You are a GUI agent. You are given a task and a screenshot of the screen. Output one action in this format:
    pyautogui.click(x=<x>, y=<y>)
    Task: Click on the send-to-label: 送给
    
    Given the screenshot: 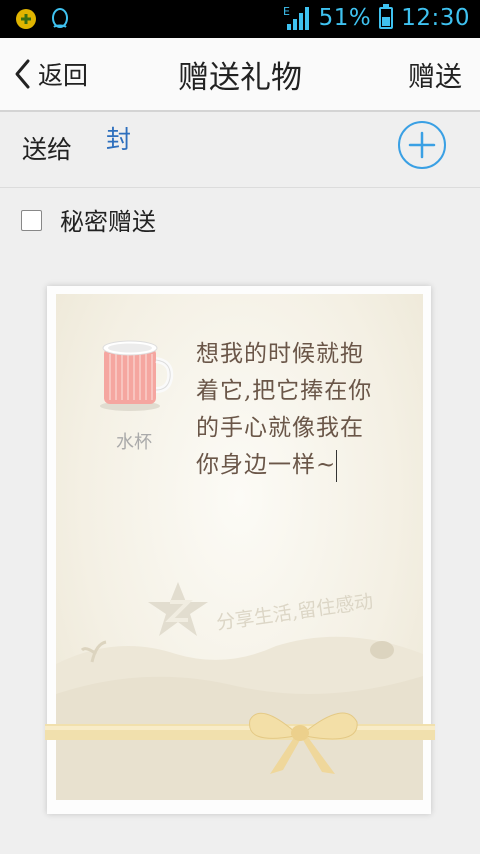 What is the action you would take?
    pyautogui.click(x=47, y=149)
    